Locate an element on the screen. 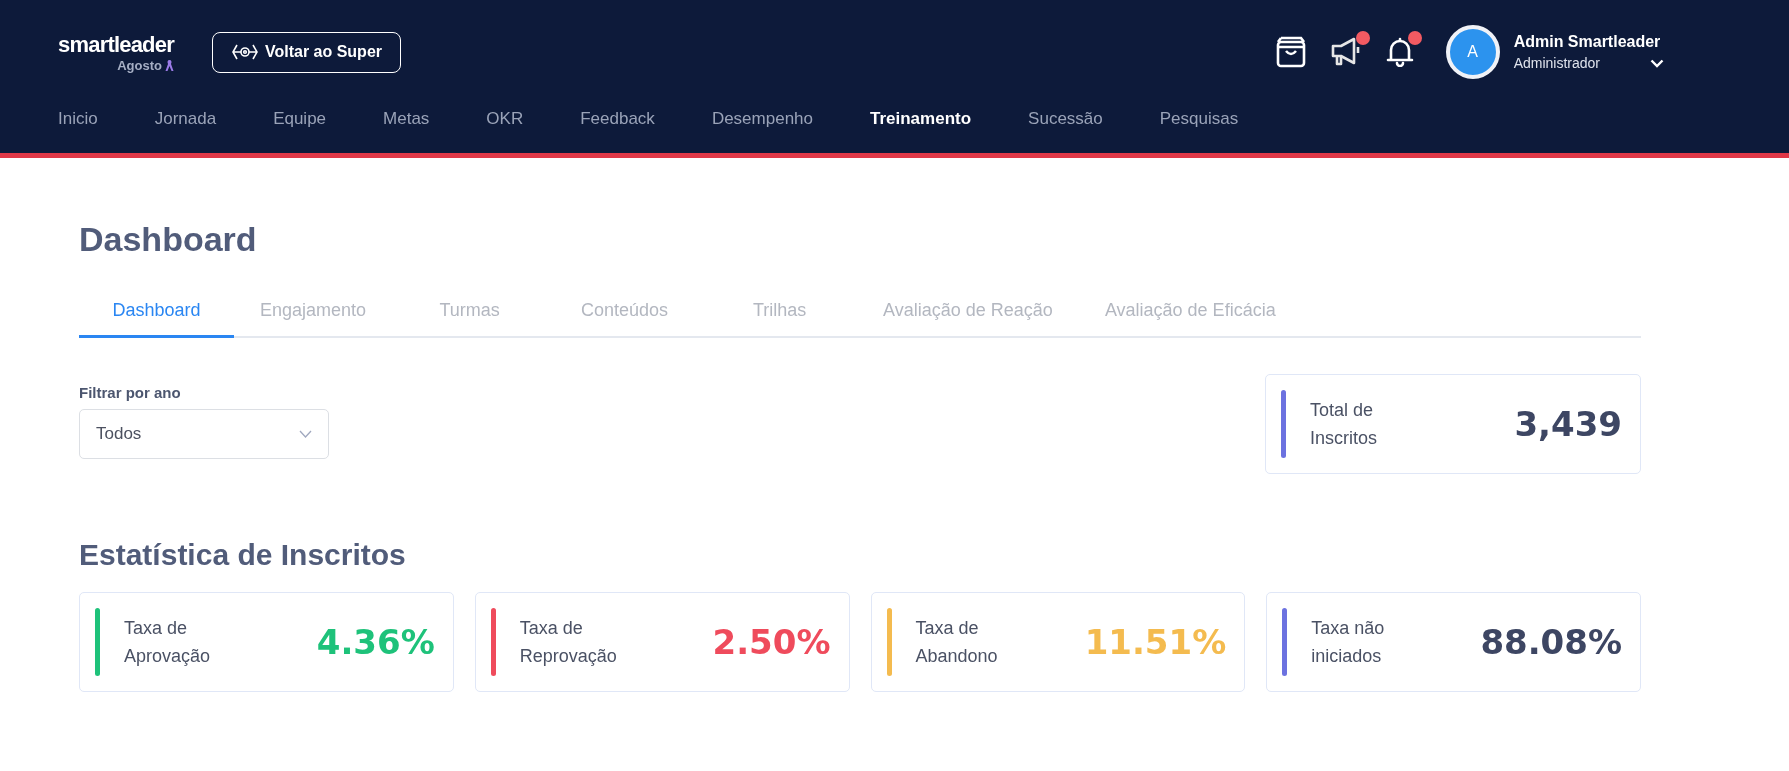 The width and height of the screenshot is (1789, 771). ribbon-icon is located at coordinates (169, 65).